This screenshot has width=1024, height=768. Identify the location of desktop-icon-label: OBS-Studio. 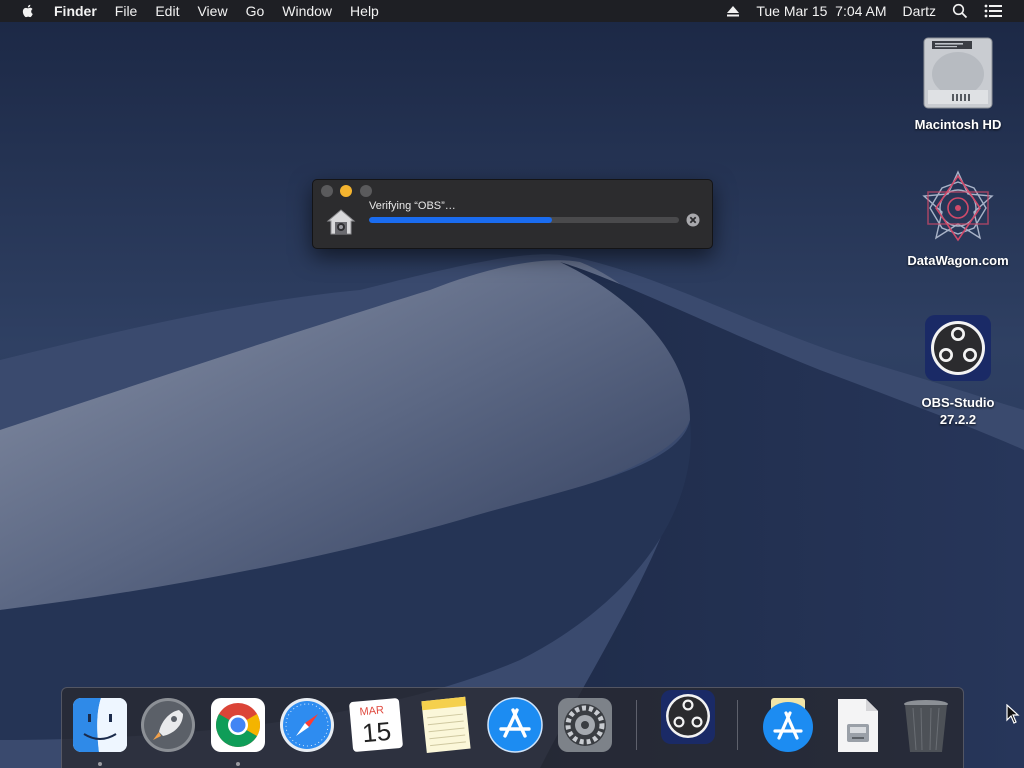
(958, 402).